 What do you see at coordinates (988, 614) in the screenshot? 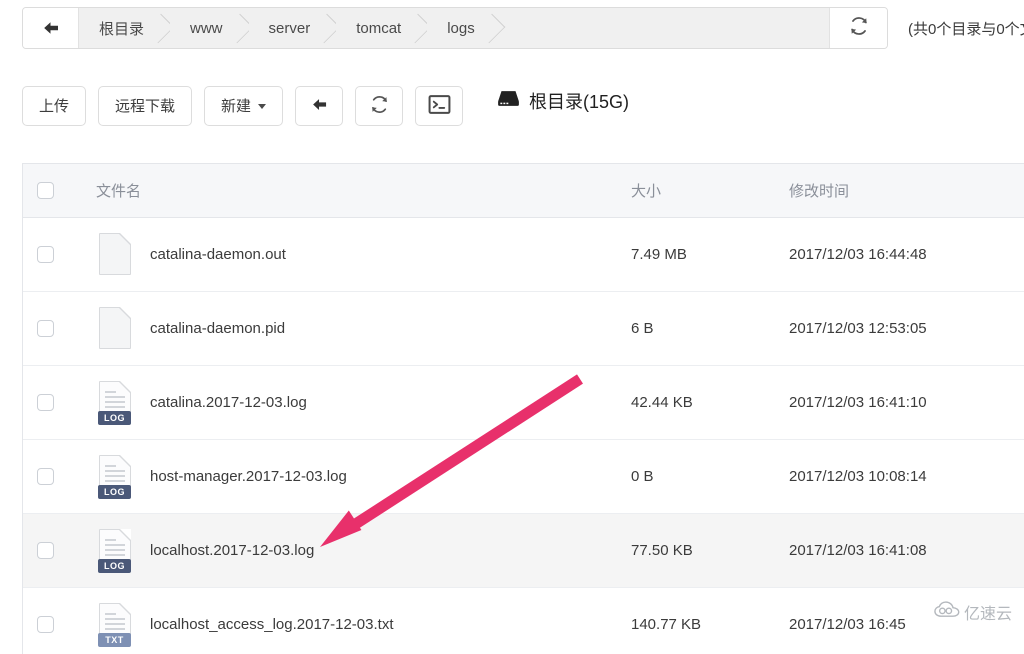
I see `watermark-text: 亿速云` at bounding box center [988, 614].